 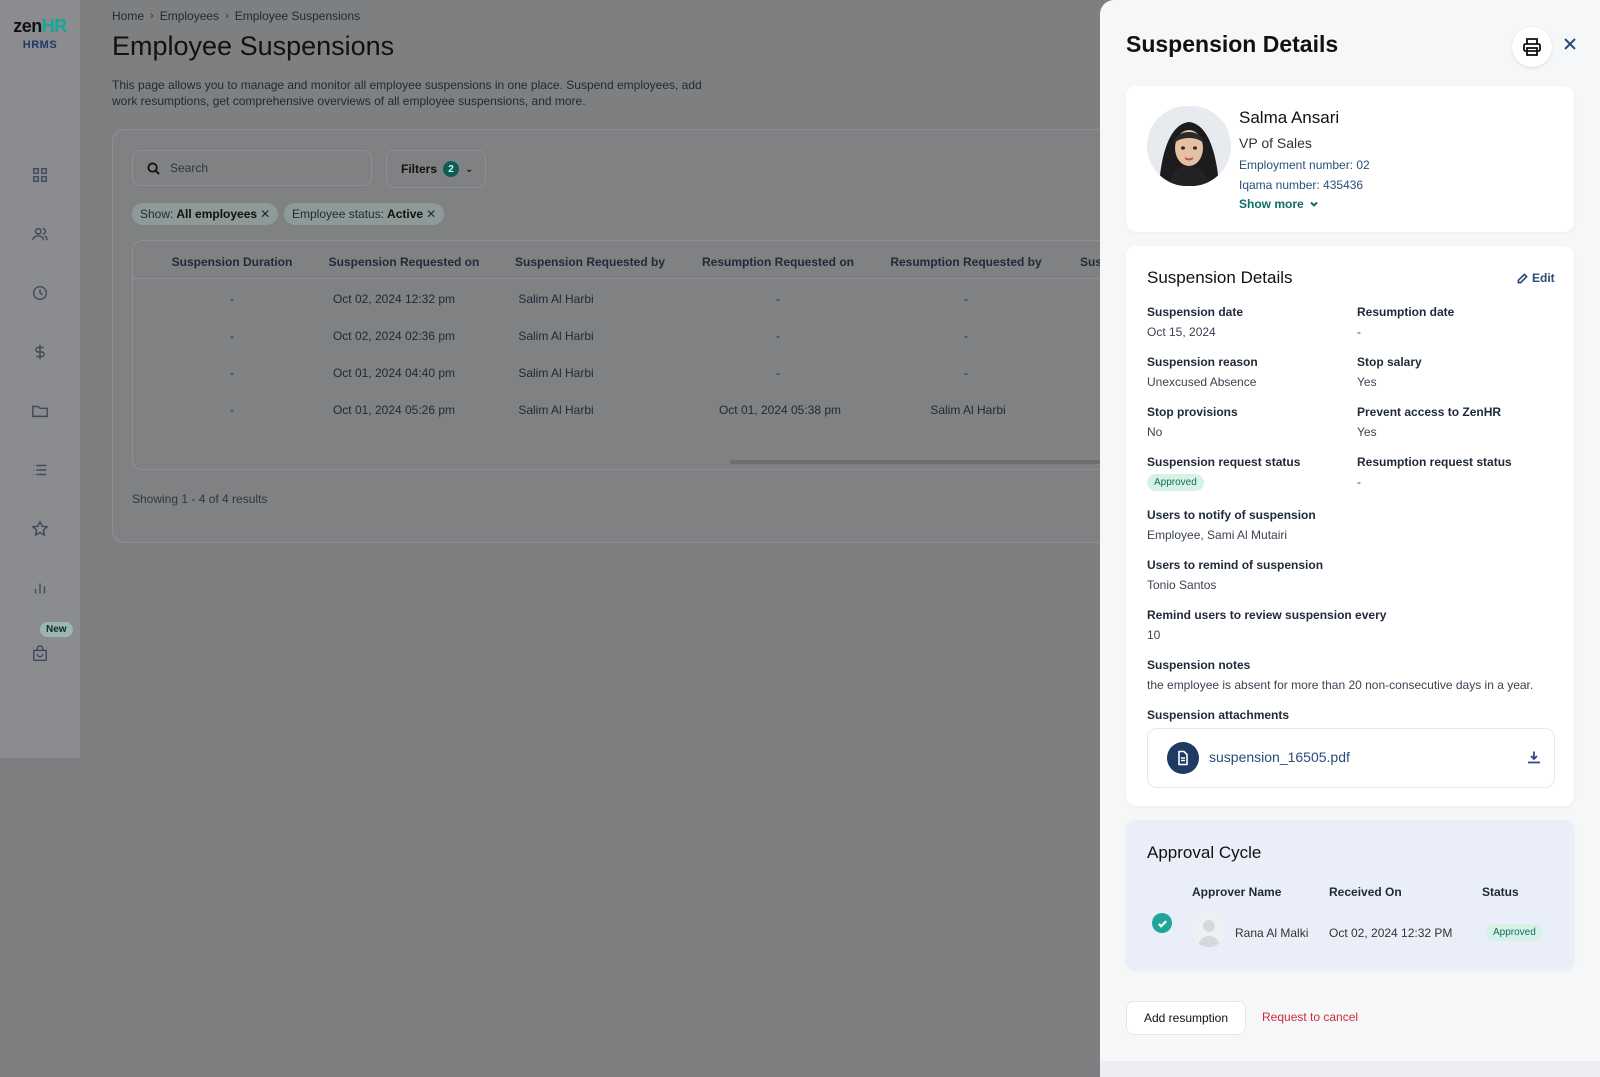 What do you see at coordinates (1189, 146) in the screenshot?
I see `employee-avatar` at bounding box center [1189, 146].